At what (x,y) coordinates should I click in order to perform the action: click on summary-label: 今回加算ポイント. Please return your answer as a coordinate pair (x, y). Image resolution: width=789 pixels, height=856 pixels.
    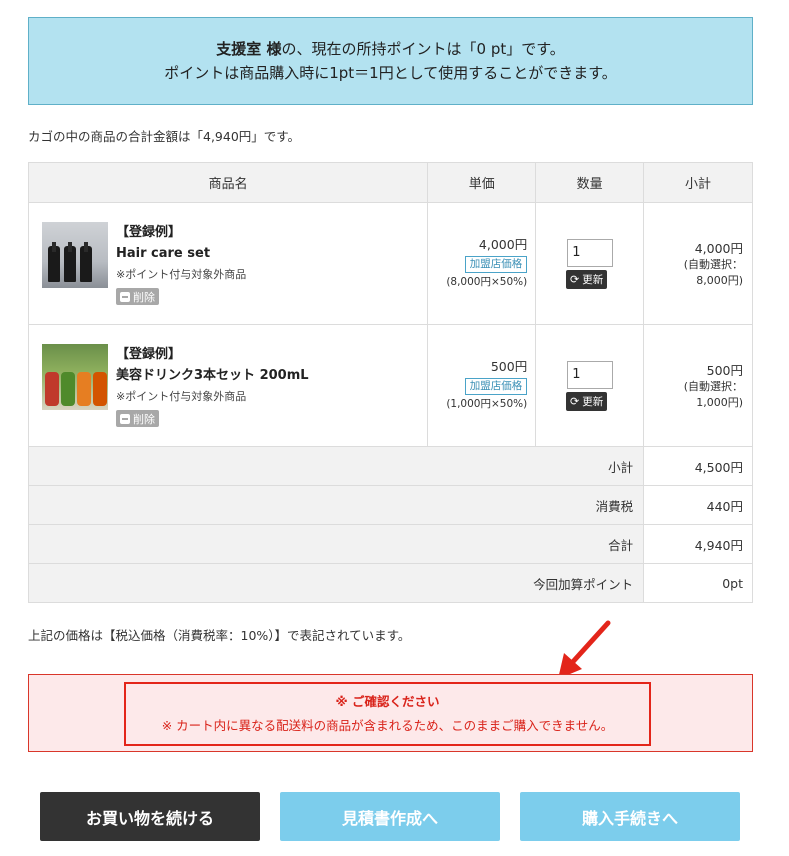
    Looking at the image, I should click on (336, 583).